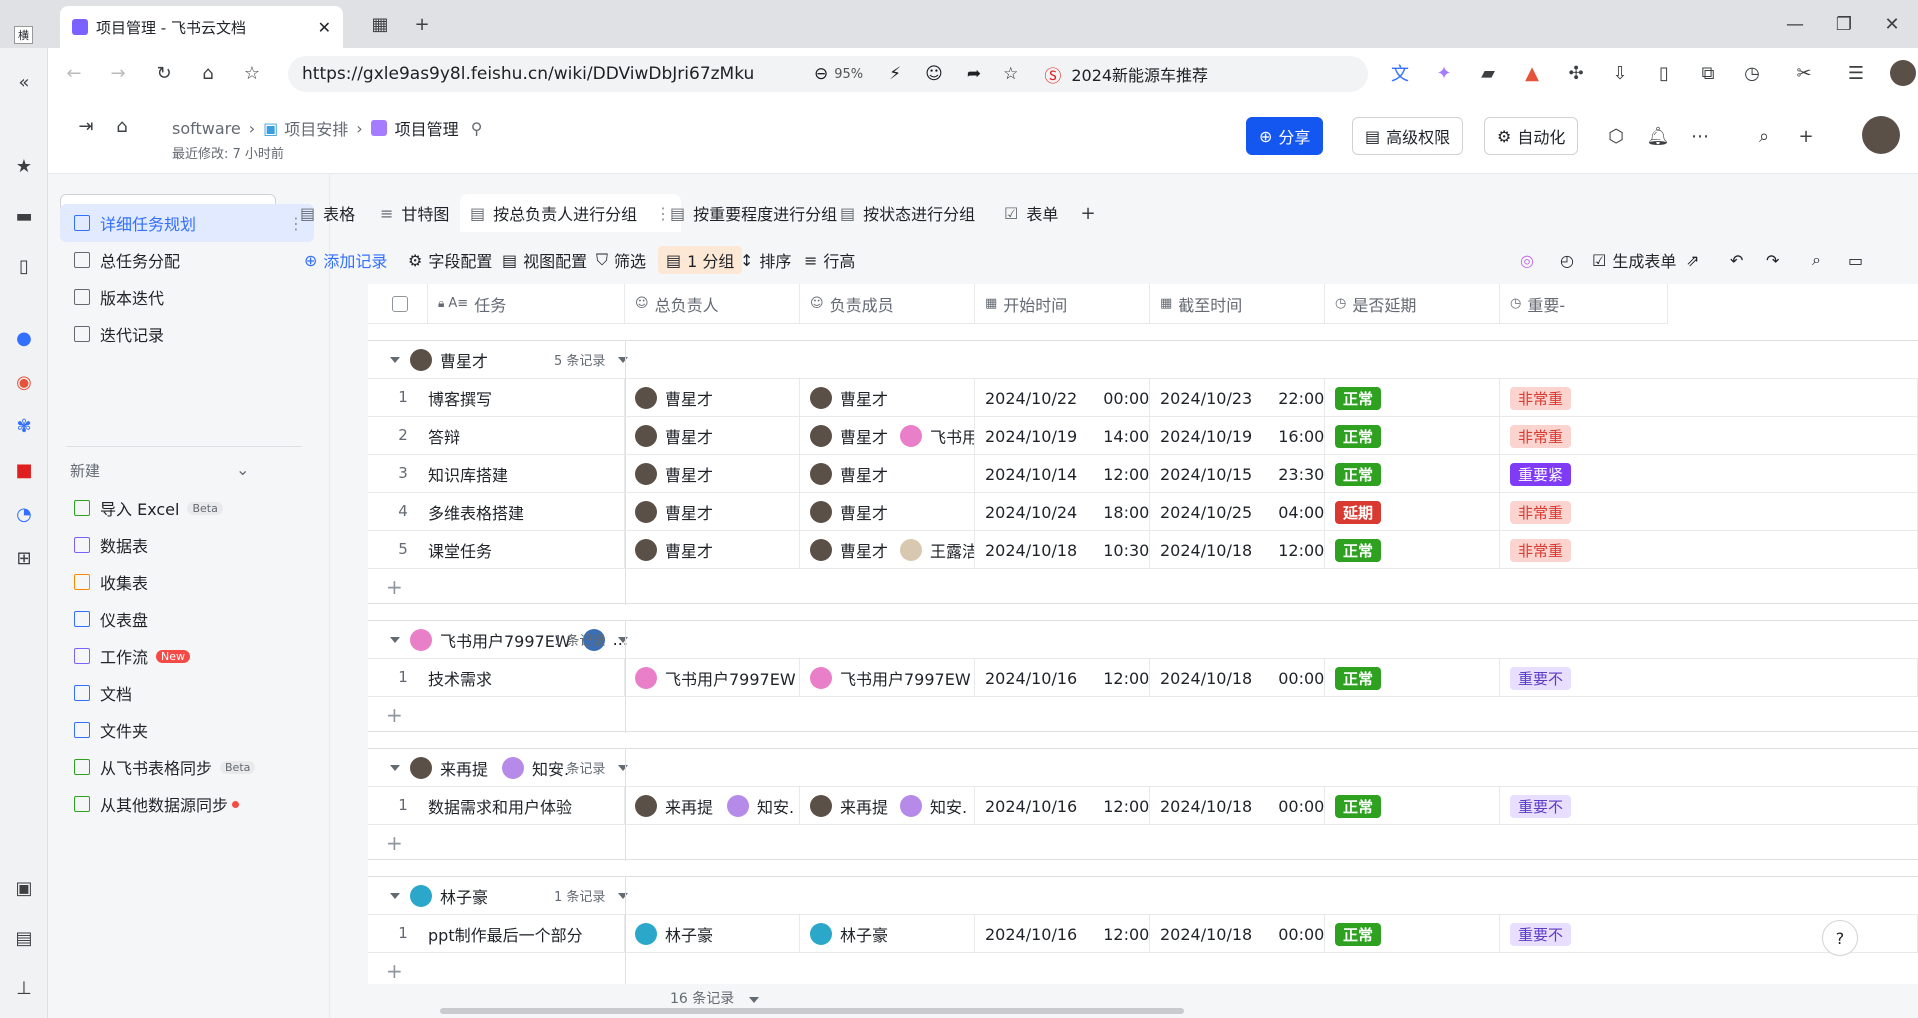 Image resolution: width=1918 pixels, height=1018 pixels. I want to click on ai-ring-icon: ◎, so click(1527, 260).